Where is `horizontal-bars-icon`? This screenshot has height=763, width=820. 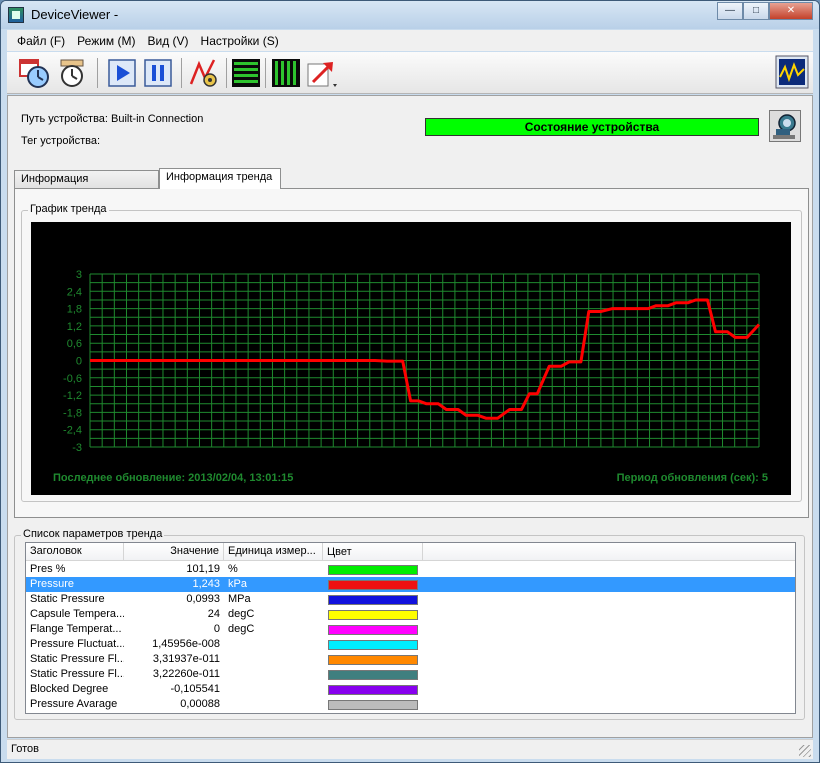 horizontal-bars-icon is located at coordinates (246, 73).